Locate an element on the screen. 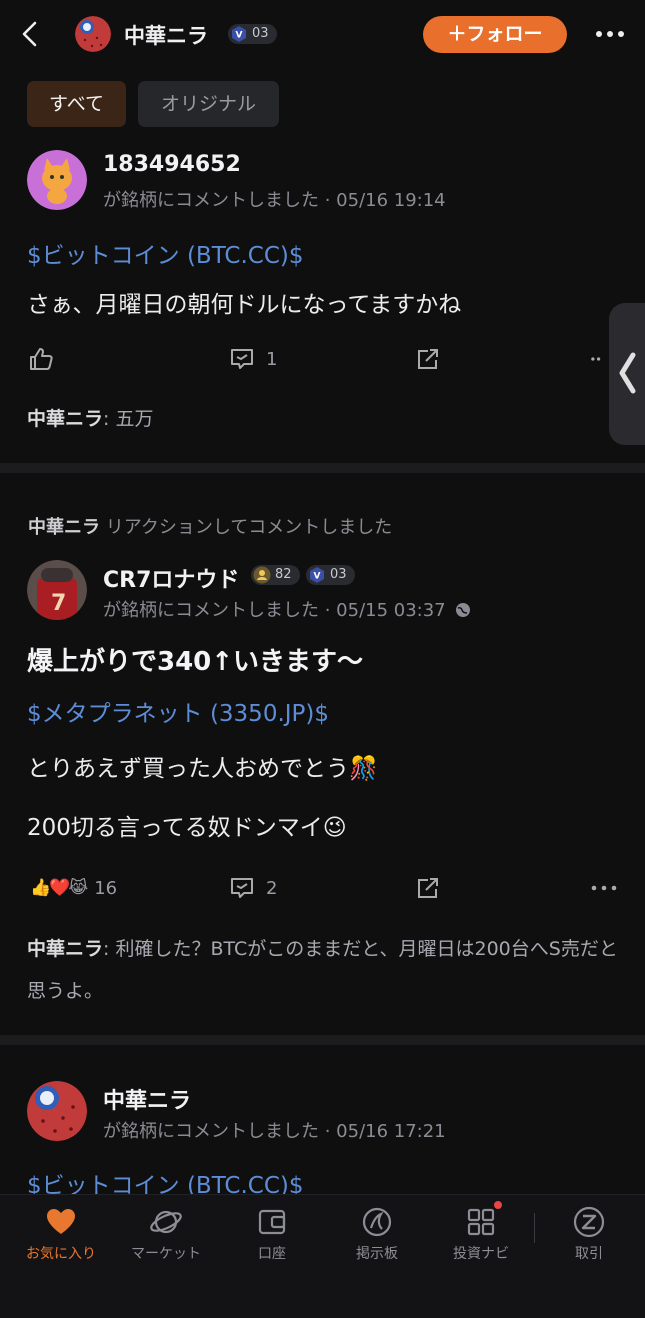 Image resolution: width=645 pixels, height=1318 pixels. svg-text: 7 is located at coordinates (58, 603).